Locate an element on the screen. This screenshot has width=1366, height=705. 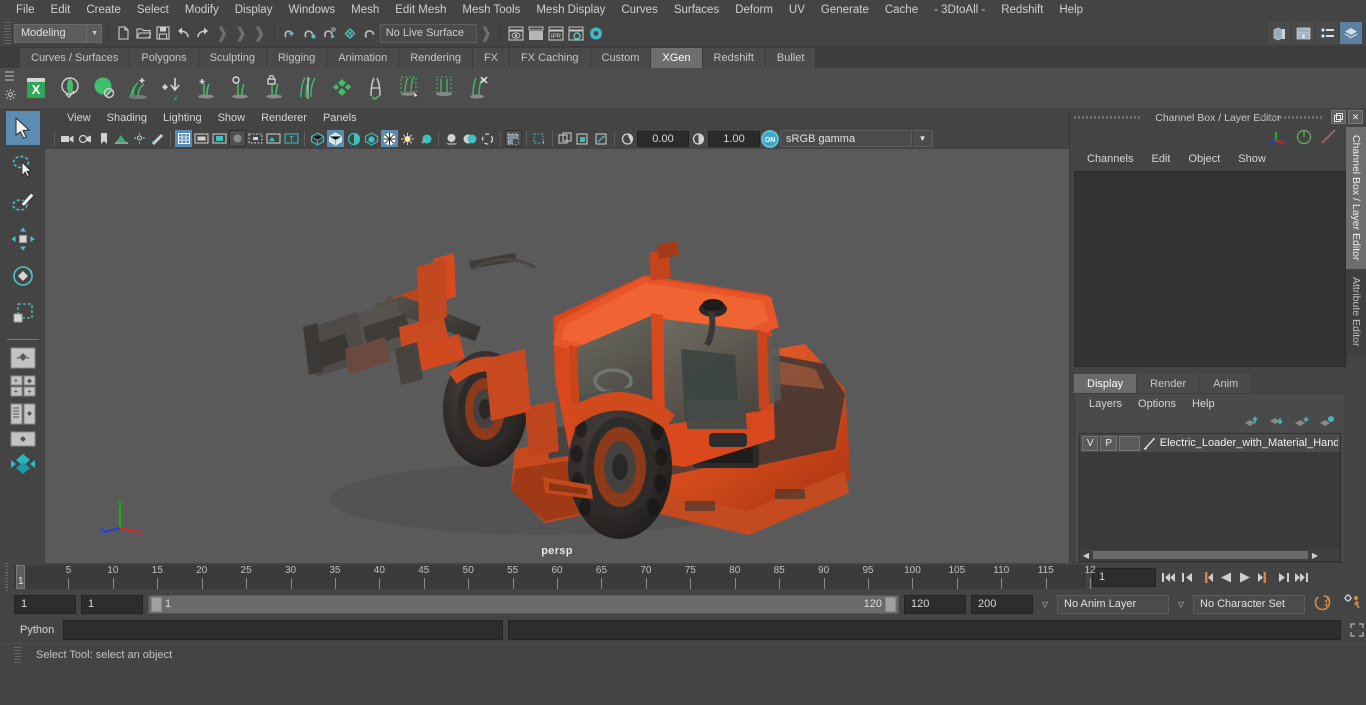
shelf-tab-redshift: Redshift is located at coordinates (734, 58).